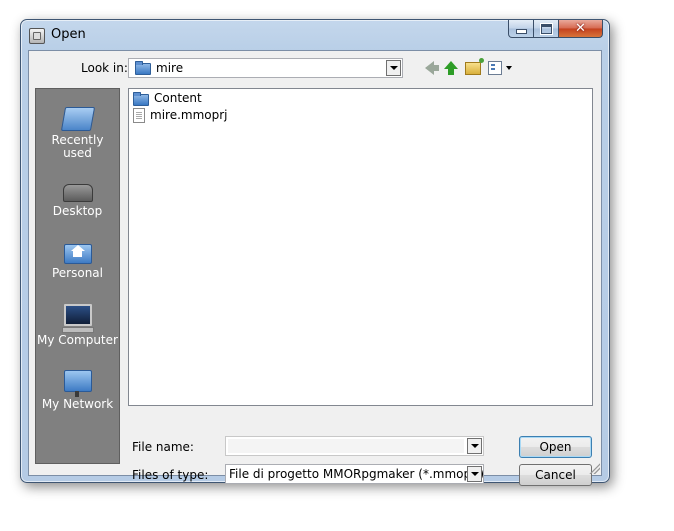 The image size is (674, 531). I want to click on new-folder-icon, so click(474, 66).